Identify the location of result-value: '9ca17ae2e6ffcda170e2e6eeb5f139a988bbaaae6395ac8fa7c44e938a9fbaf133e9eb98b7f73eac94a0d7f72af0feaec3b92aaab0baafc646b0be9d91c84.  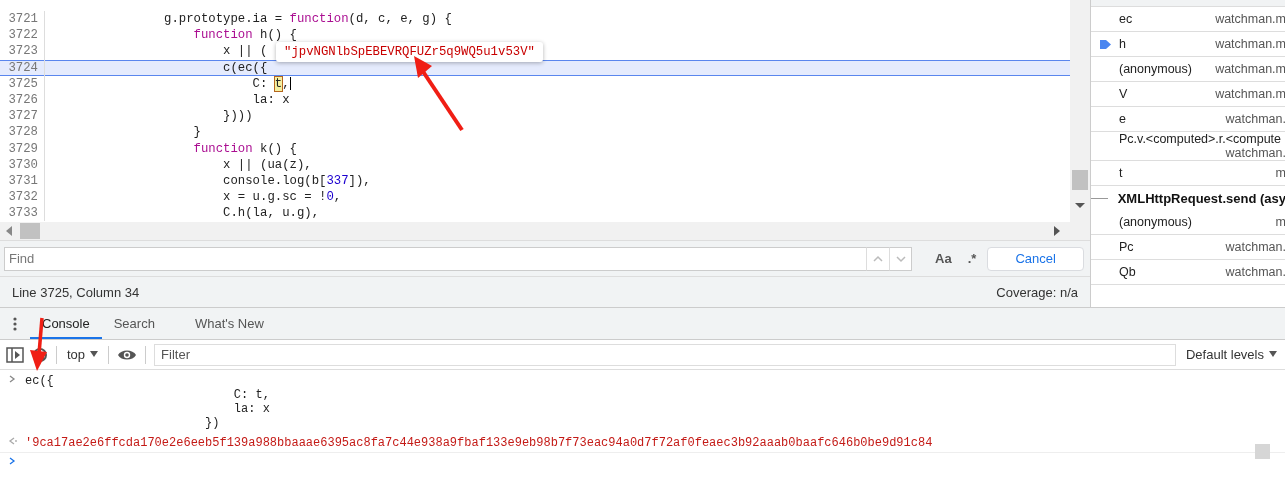
(479, 443).